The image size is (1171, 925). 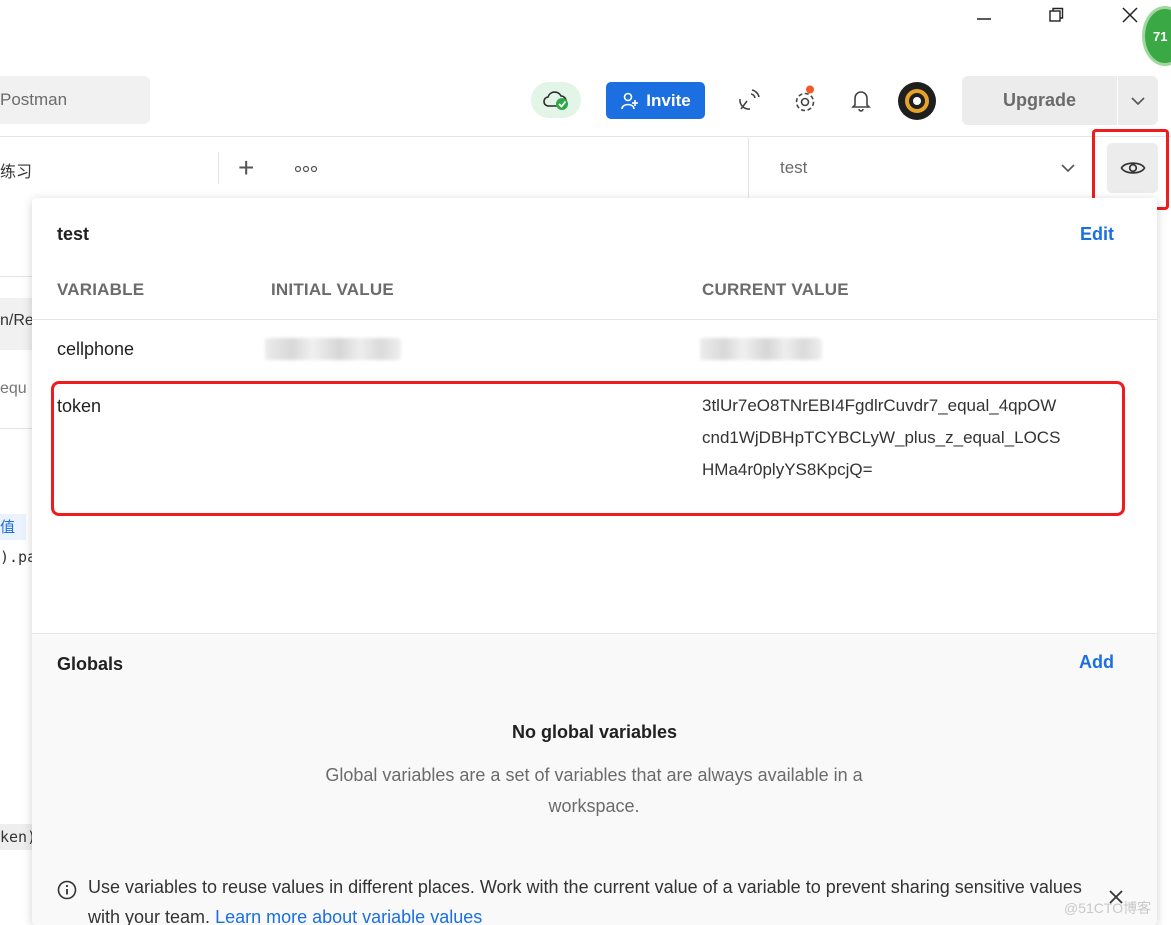 I want to click on minimize-icon, so click(x=984, y=19).